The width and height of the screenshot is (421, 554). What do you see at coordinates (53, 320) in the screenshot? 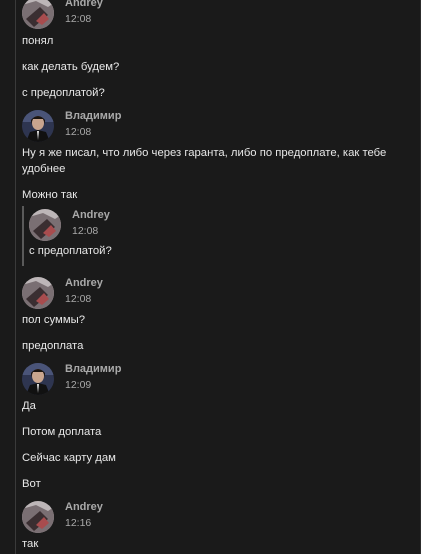
I see `message-text: пол суммы?` at bounding box center [53, 320].